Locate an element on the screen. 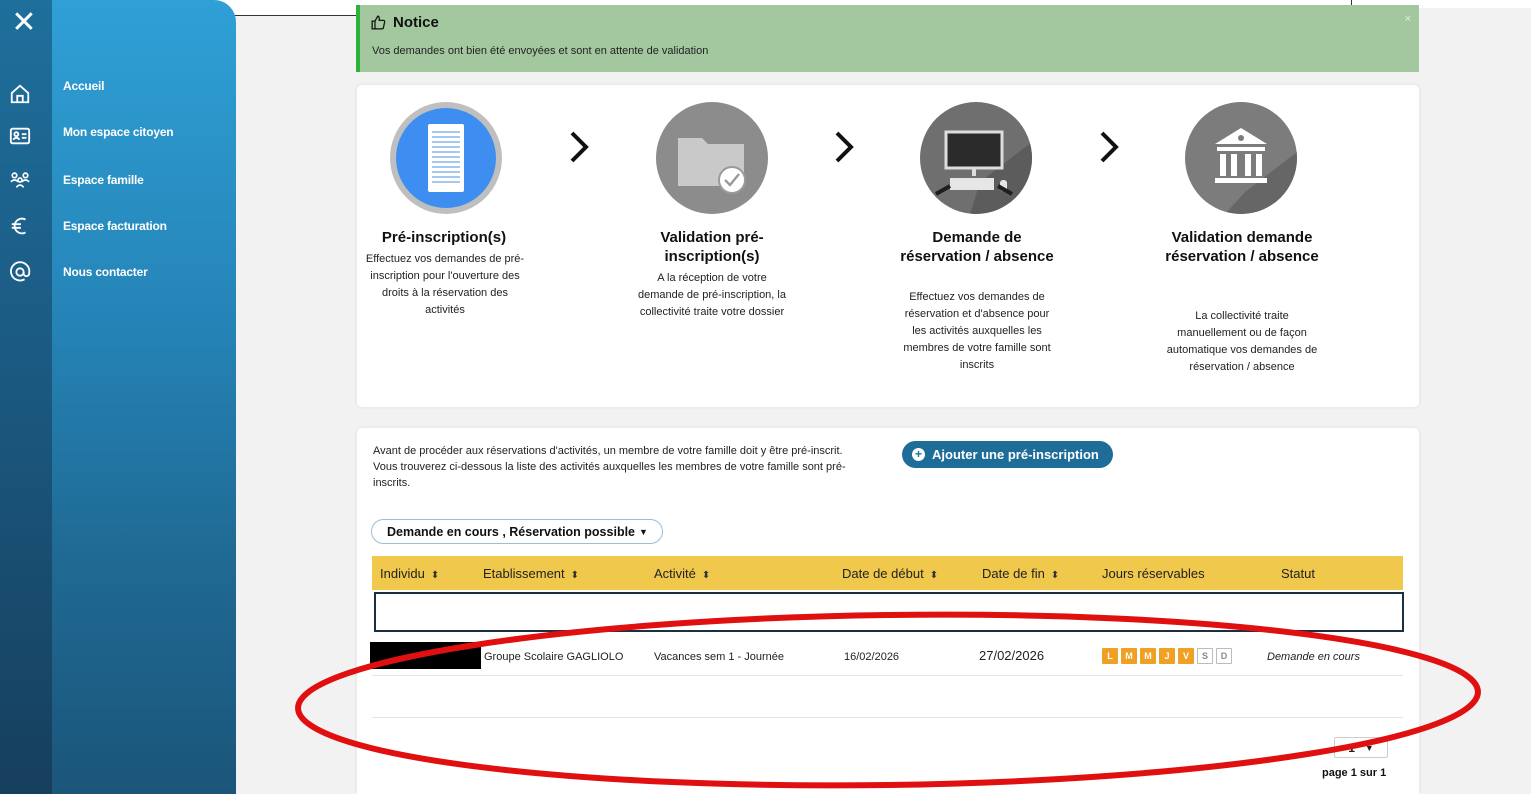  page-info: page 1 sur 1 is located at coordinates (1354, 773).